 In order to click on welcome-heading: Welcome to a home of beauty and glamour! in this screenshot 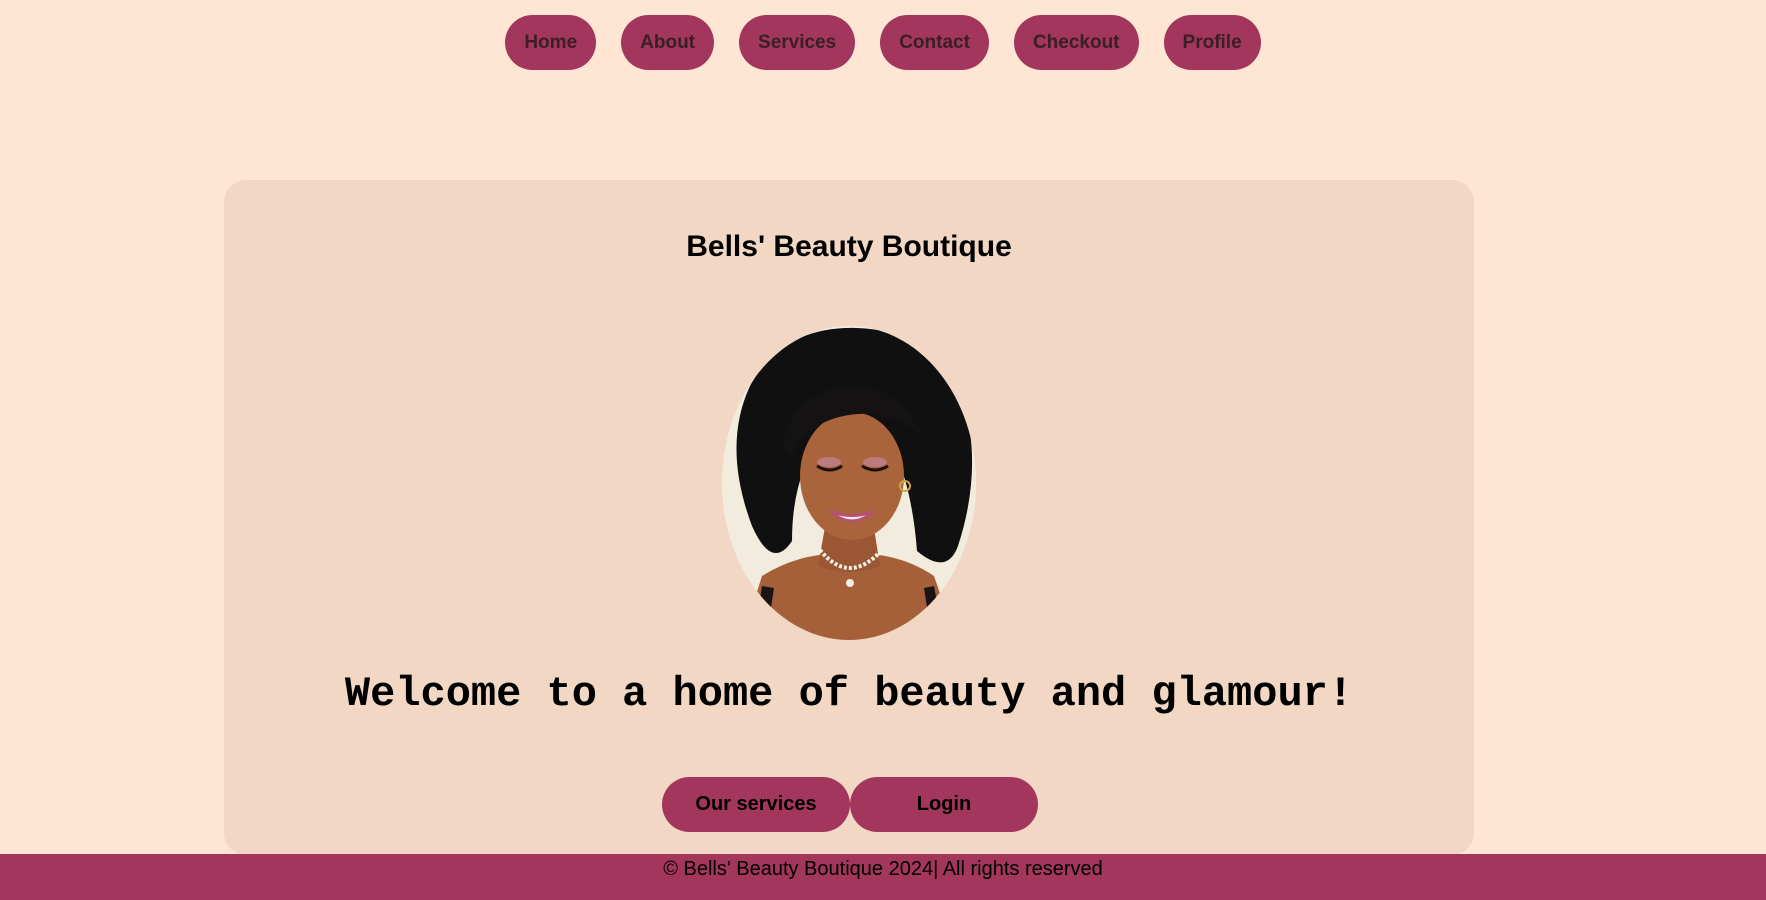, I will do `click(849, 694)`.